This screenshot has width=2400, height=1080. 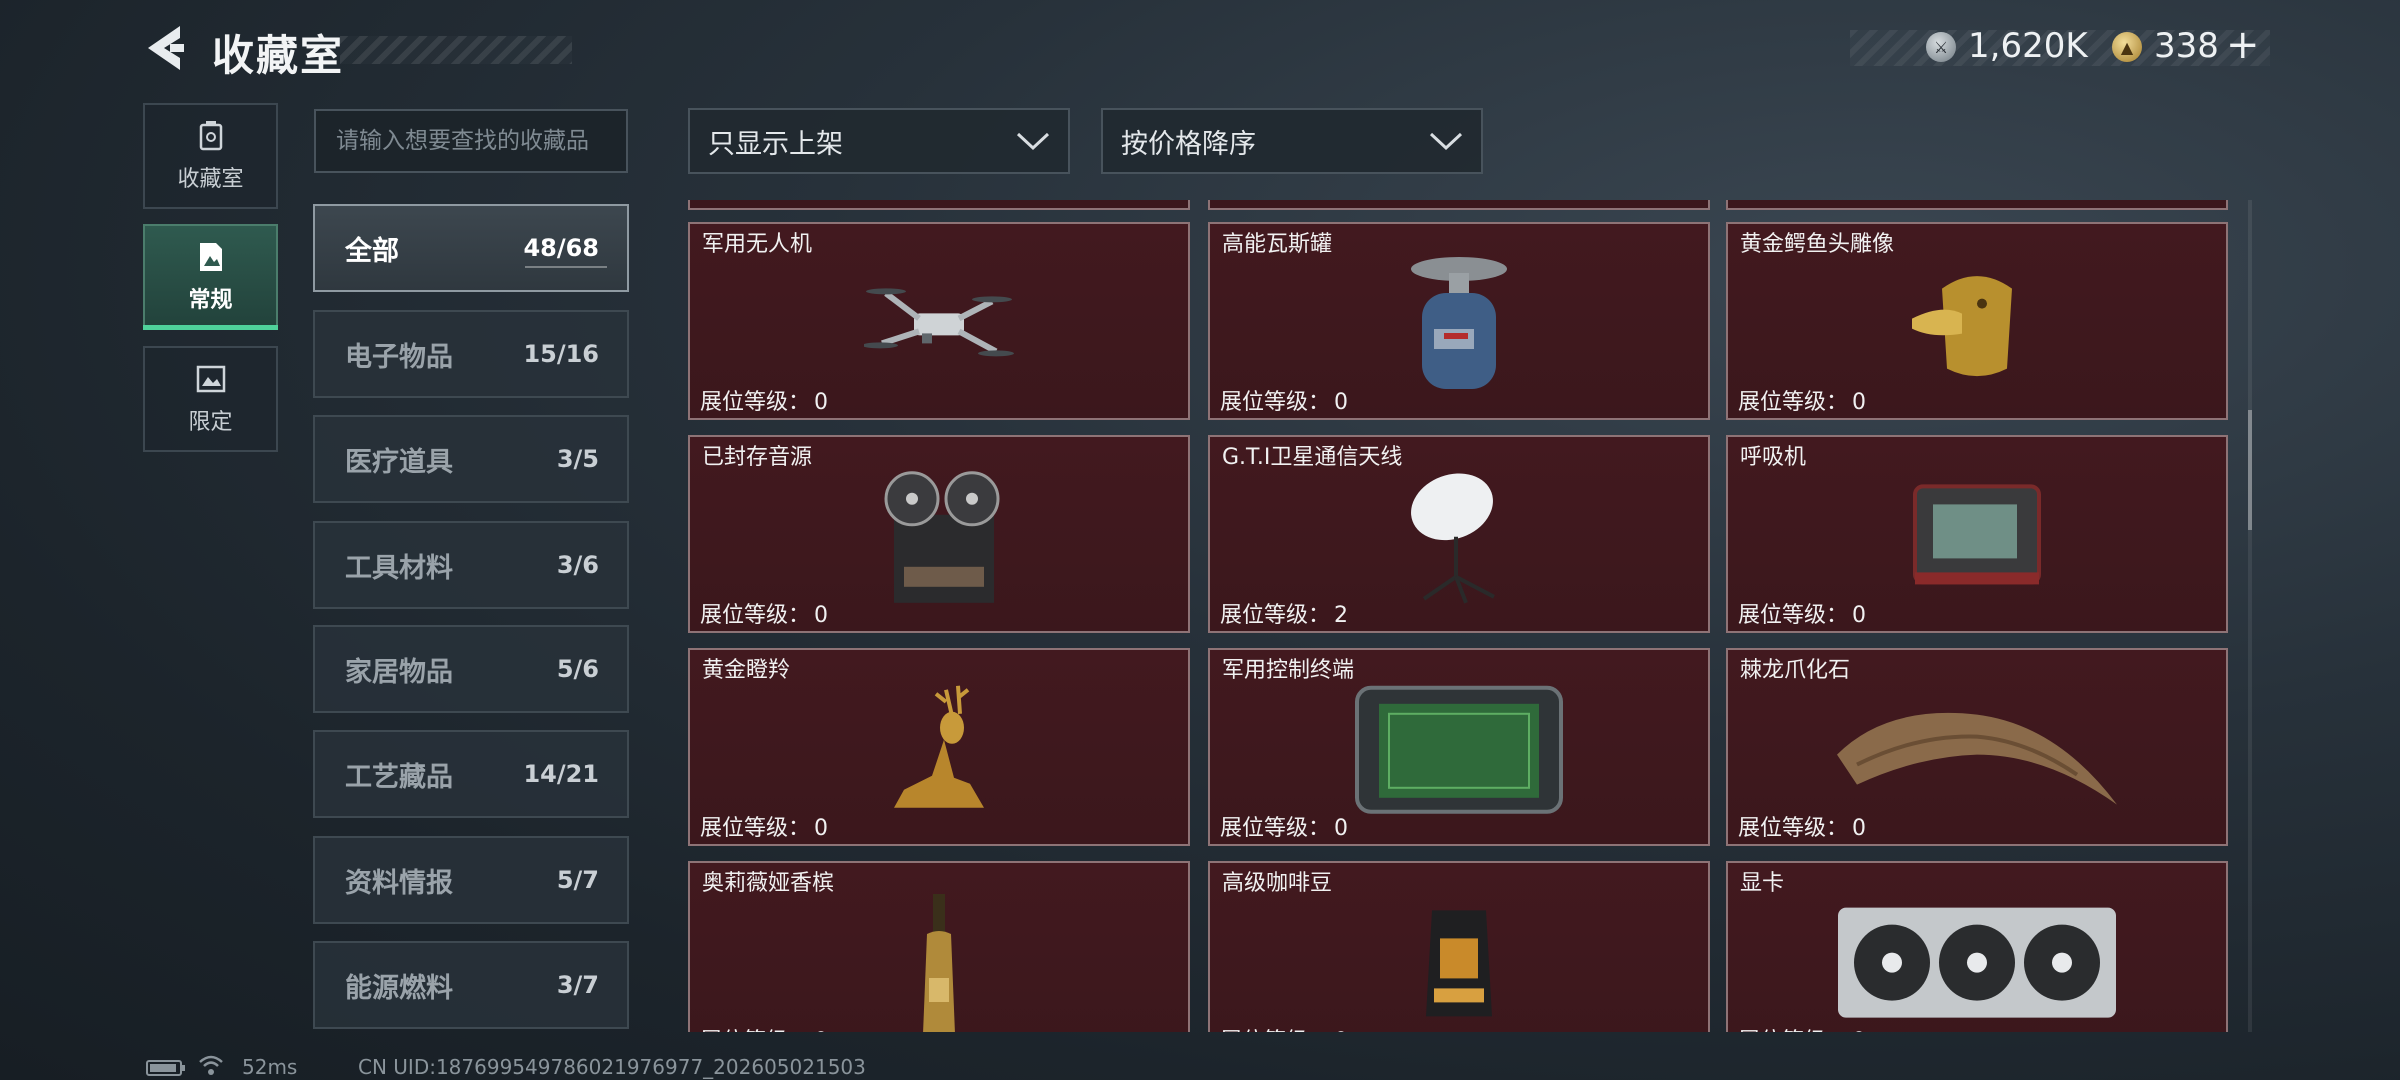 I want to click on title-decoration, so click(x=456, y=50).